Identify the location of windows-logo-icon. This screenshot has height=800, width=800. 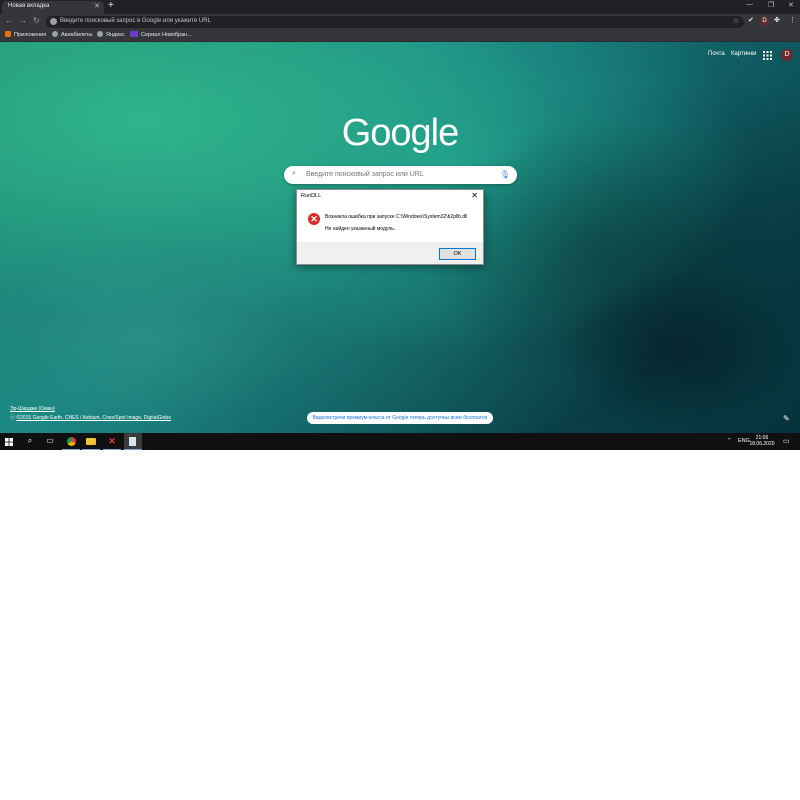
(9, 442).